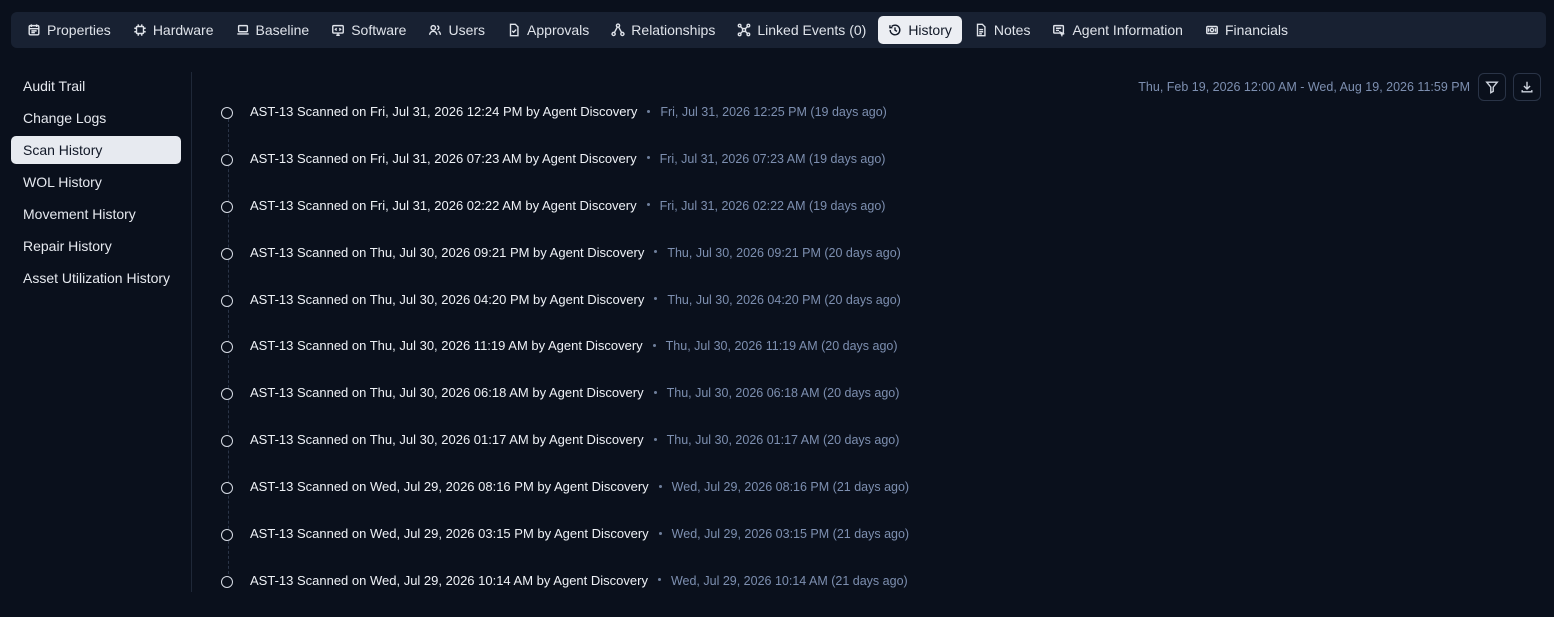  I want to click on sidebar-item-movement-history: Movement History, so click(96, 214).